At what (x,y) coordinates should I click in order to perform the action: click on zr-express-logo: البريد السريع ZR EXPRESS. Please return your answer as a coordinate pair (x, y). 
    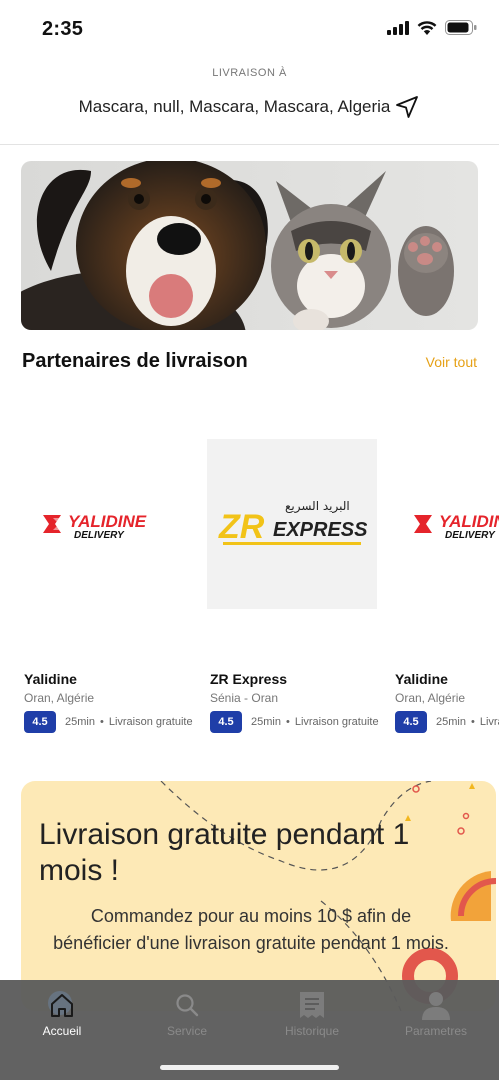
    Looking at the image, I should click on (292, 524).